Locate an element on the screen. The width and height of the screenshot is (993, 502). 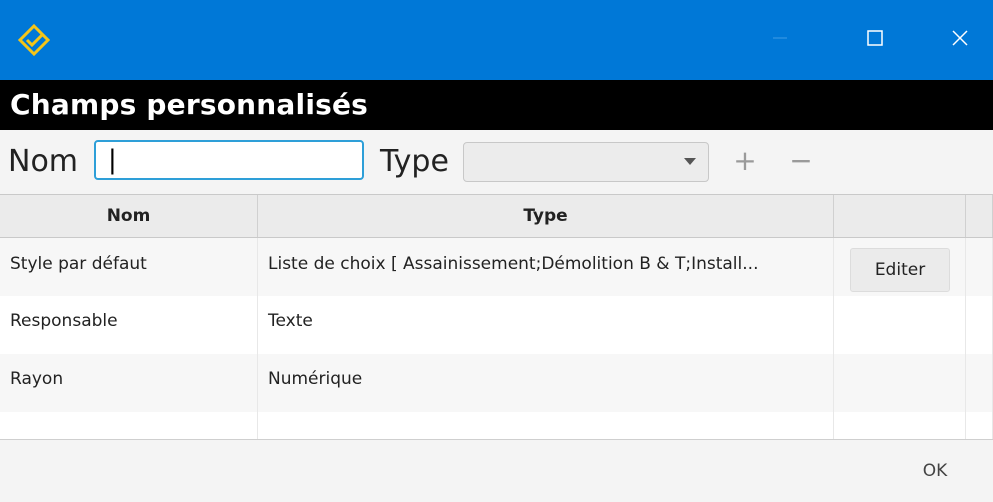
cell-nom: Responsable is located at coordinates (129, 325).